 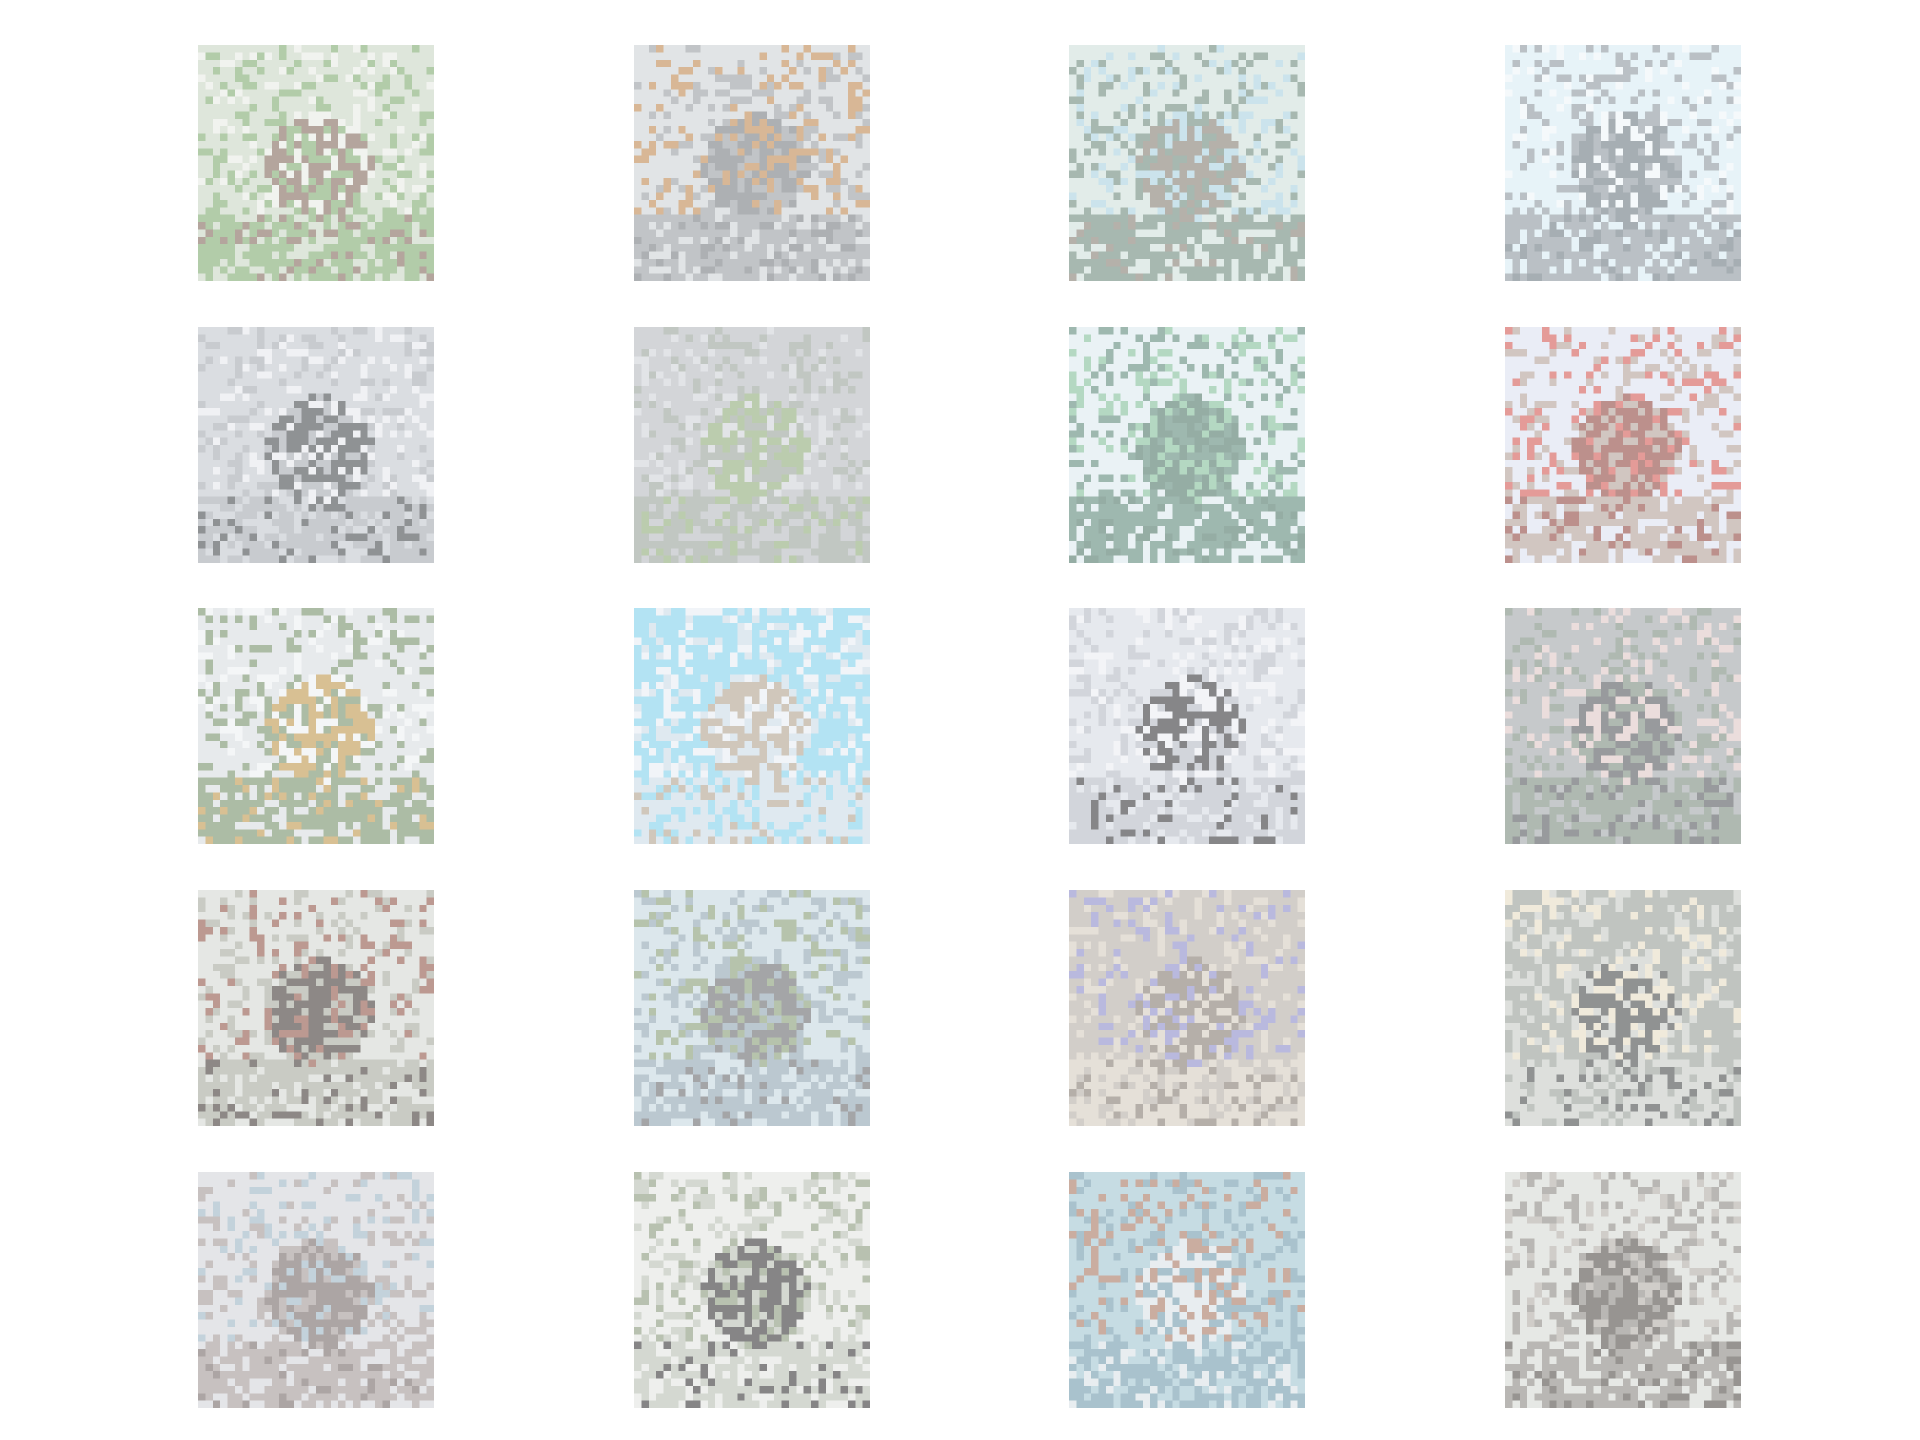 I want to click on thumbnail-truck, so click(x=316, y=445).